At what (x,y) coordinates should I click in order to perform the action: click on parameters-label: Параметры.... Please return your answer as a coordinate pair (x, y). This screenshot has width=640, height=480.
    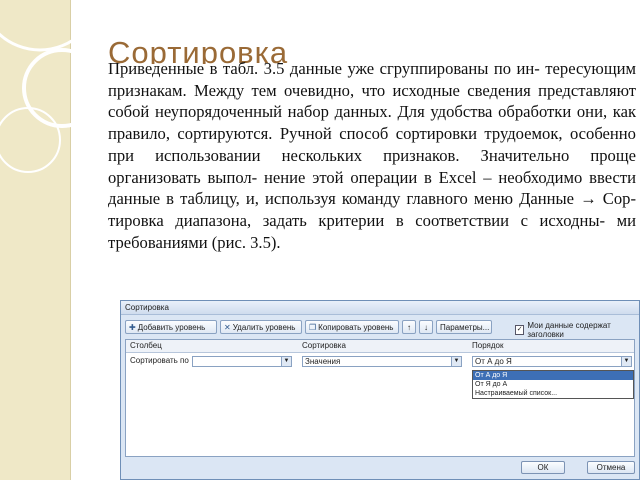
    Looking at the image, I should click on (465, 327).